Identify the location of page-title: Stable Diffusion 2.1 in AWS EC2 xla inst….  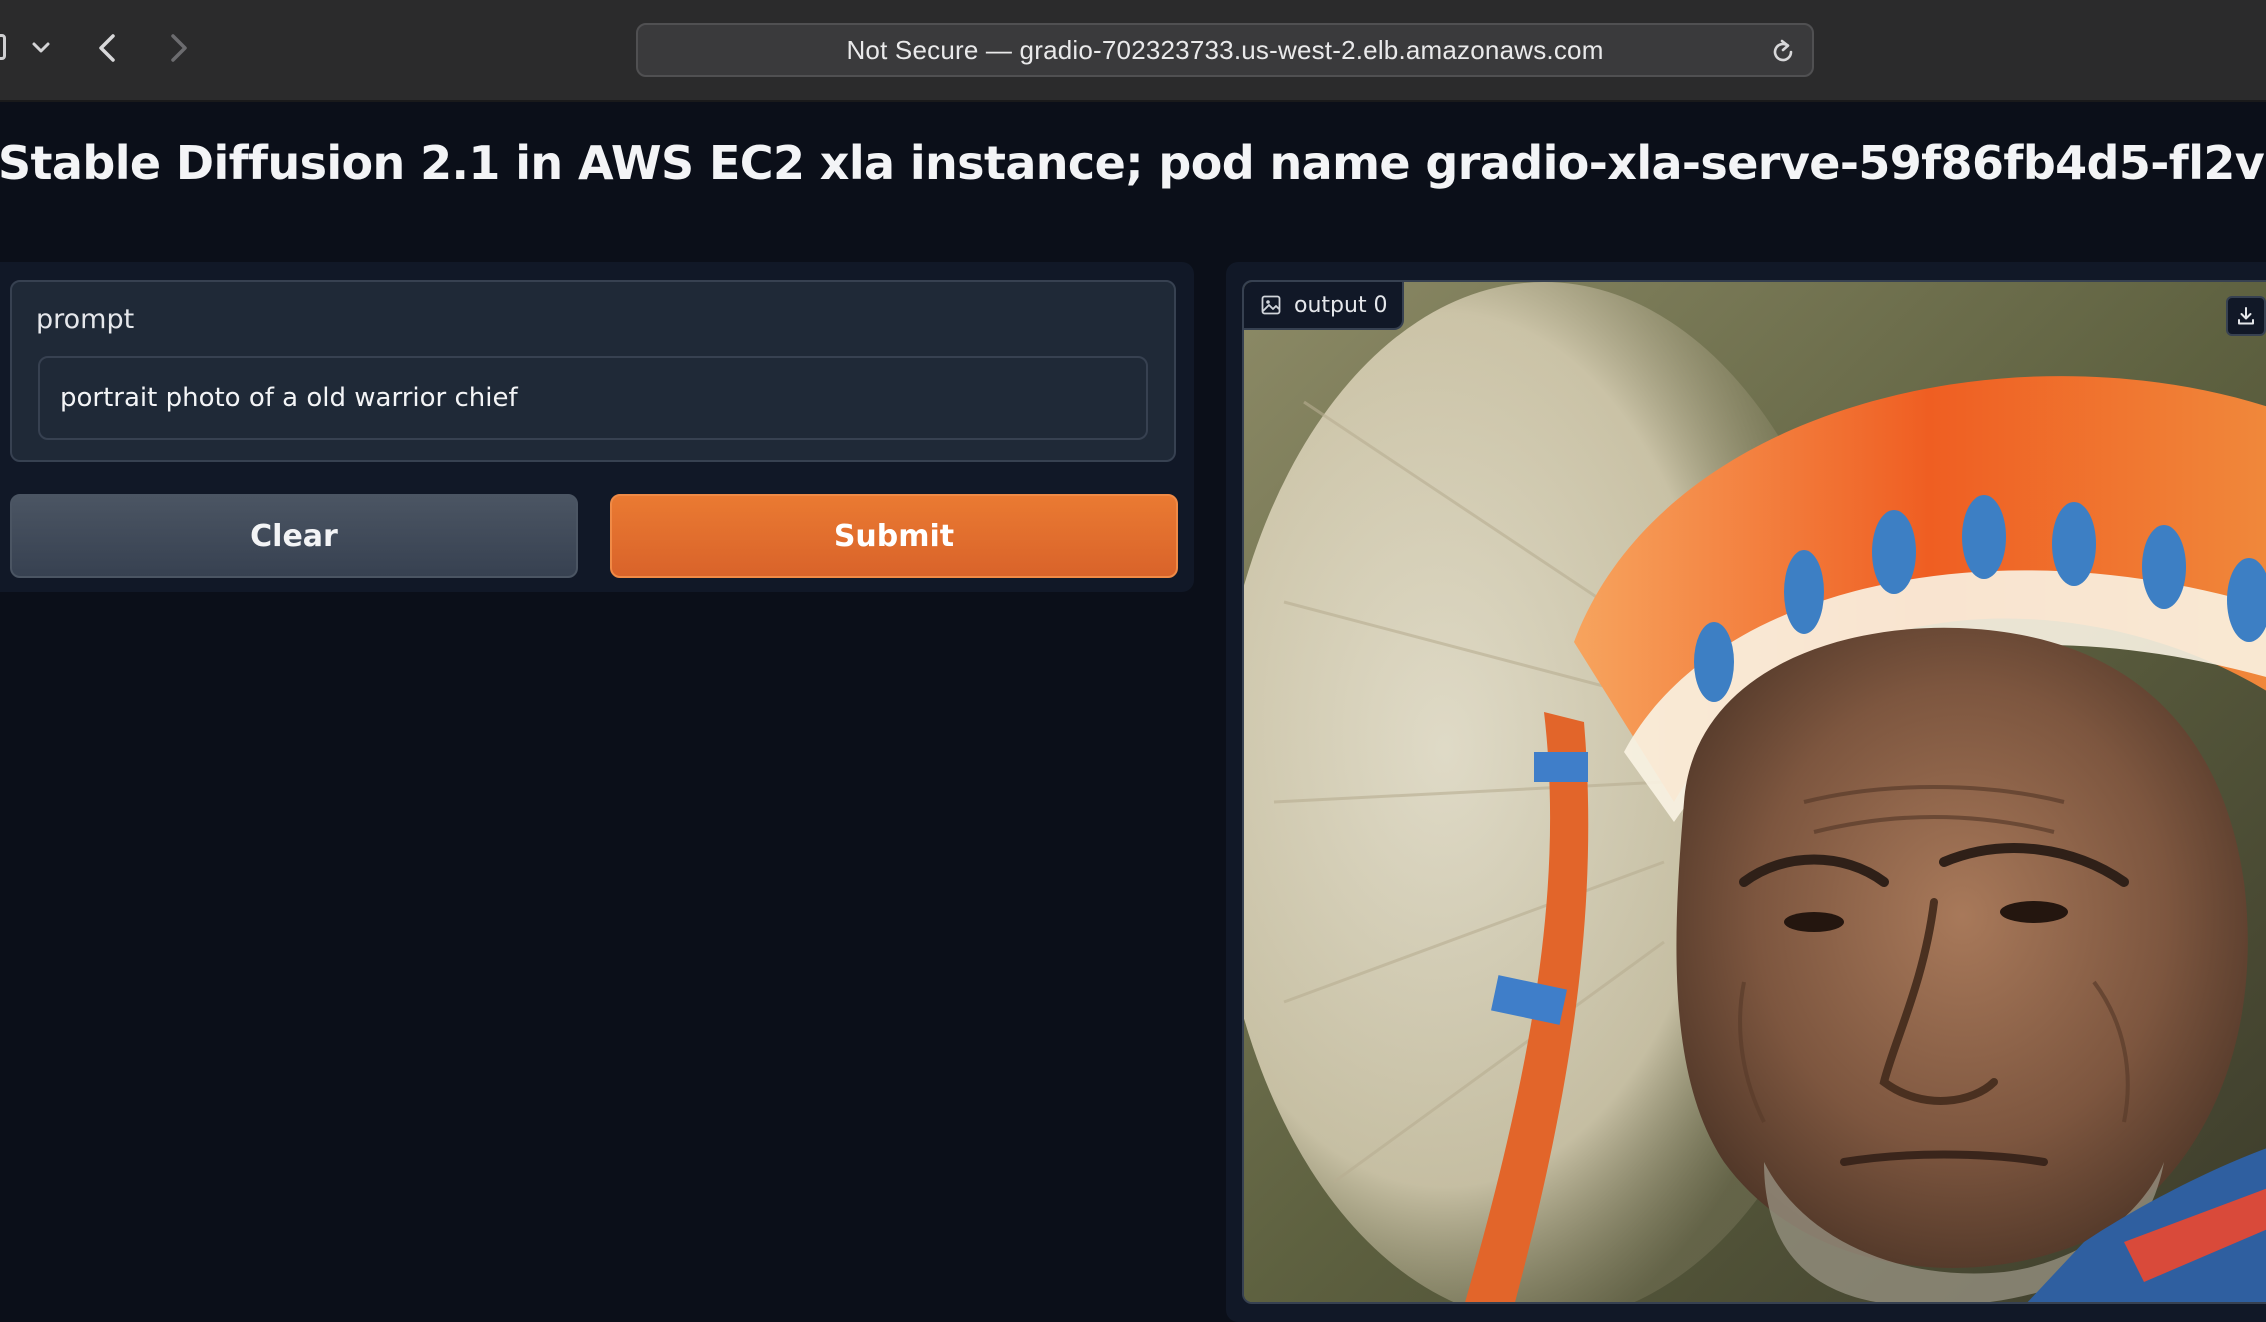
(1133, 163).